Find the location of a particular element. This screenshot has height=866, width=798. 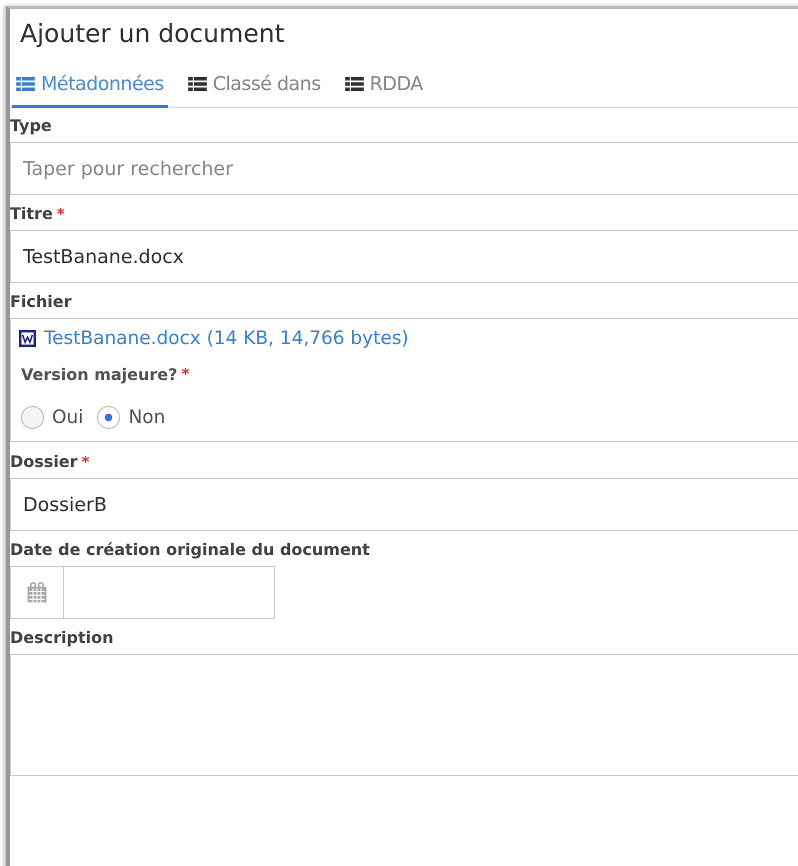

file-link: TestBanane.docx (14 KB, 14,766 bytes) is located at coordinates (226, 338).